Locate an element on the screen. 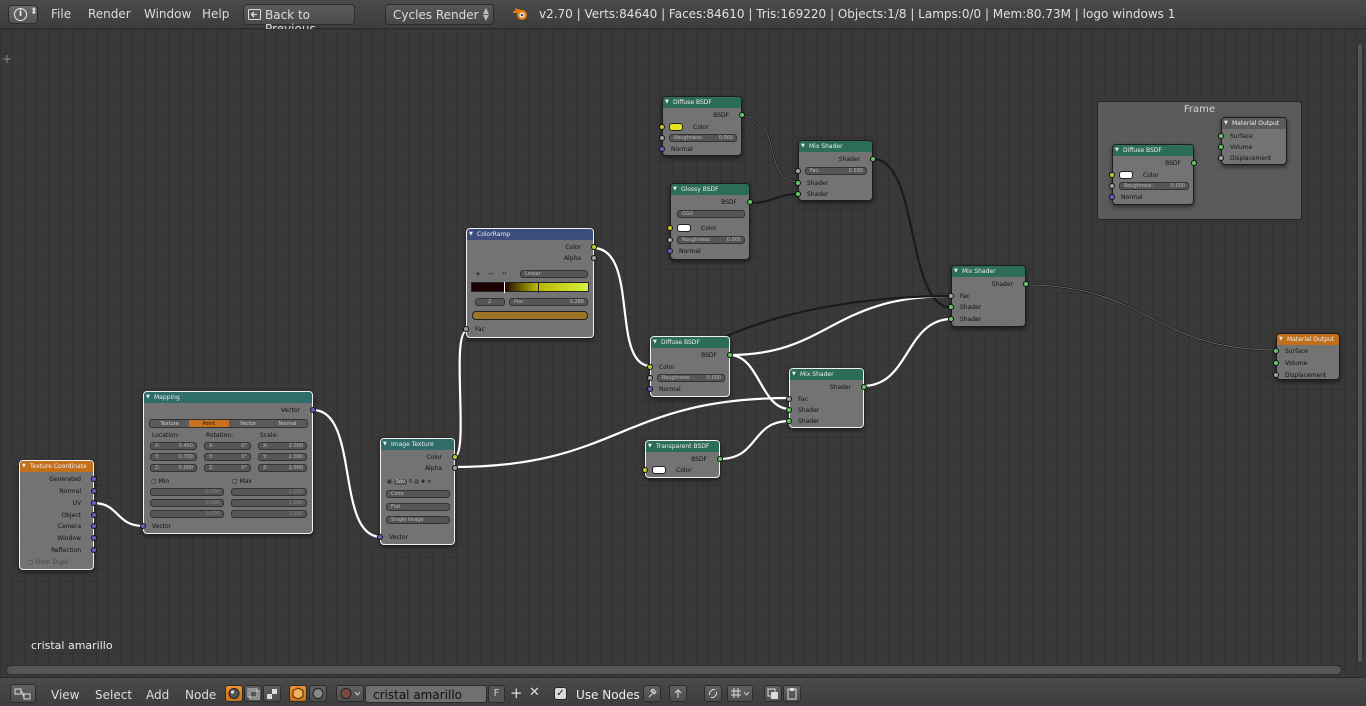 The width and height of the screenshot is (1366, 706). render-engine-select: Cycles Render ▲ ▼ is located at coordinates (439, 14).